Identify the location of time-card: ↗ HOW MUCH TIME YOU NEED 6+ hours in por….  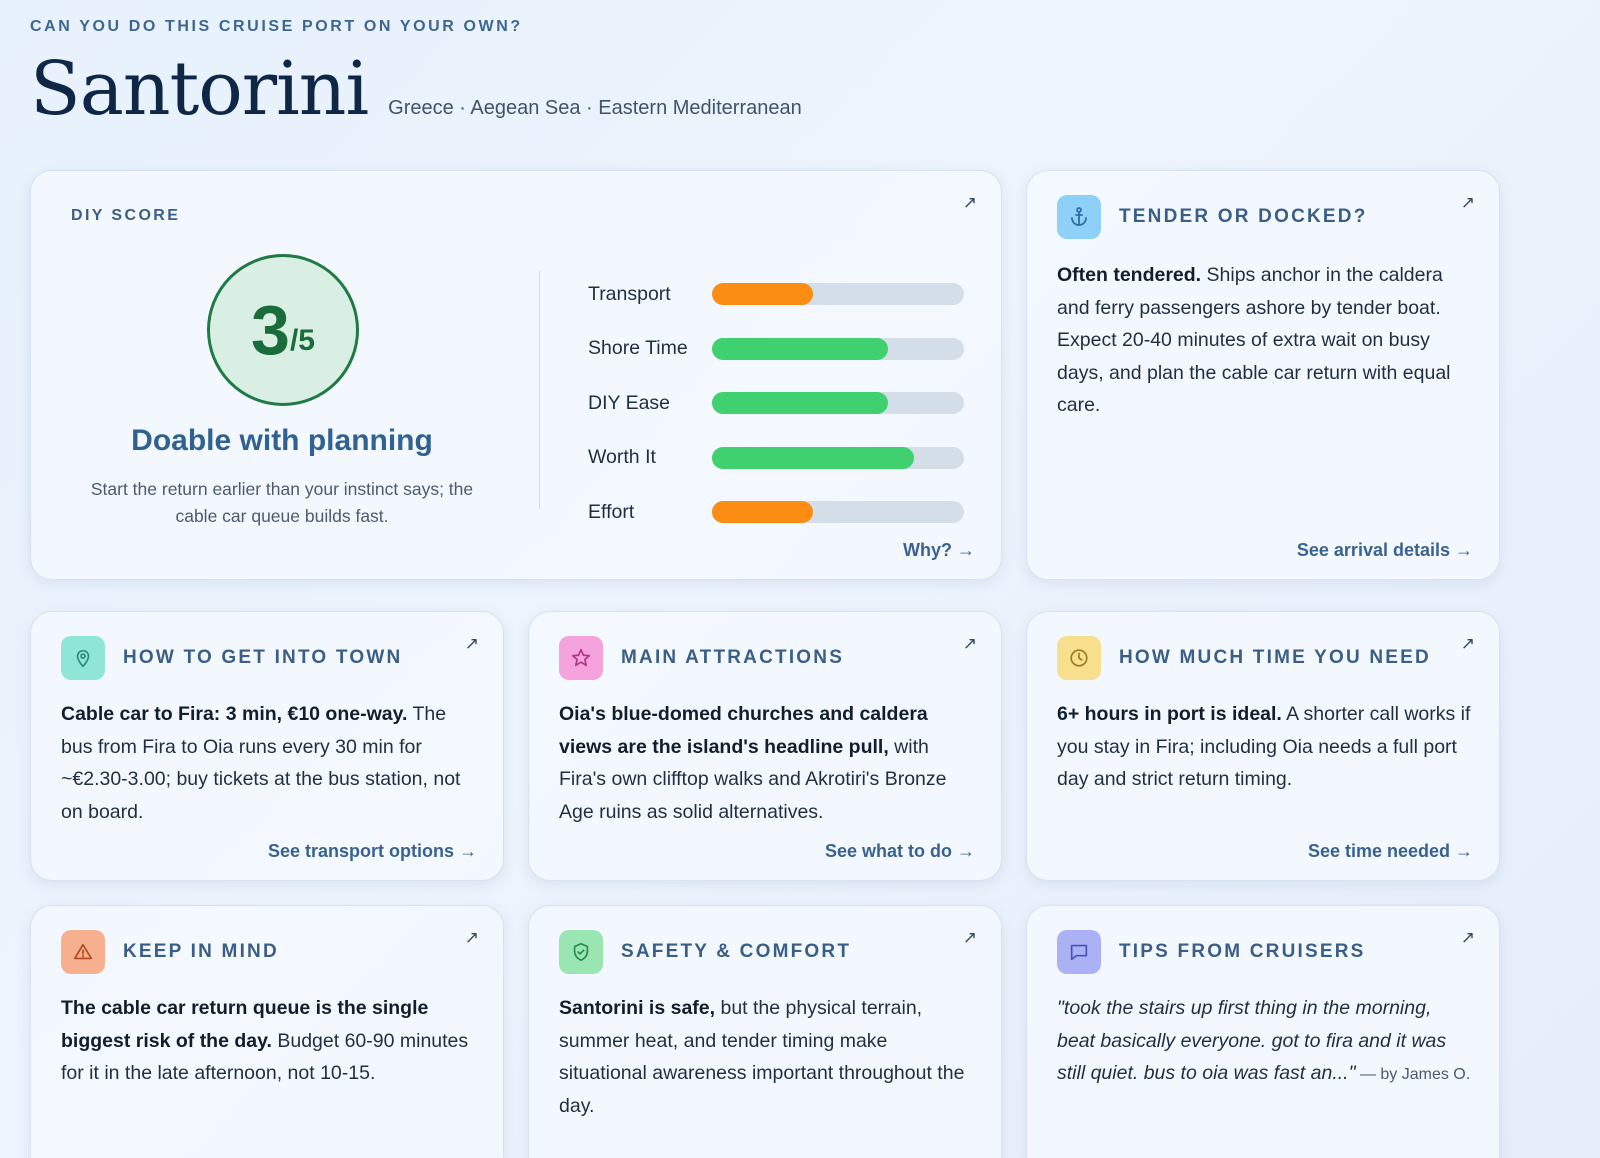
(1263, 746).